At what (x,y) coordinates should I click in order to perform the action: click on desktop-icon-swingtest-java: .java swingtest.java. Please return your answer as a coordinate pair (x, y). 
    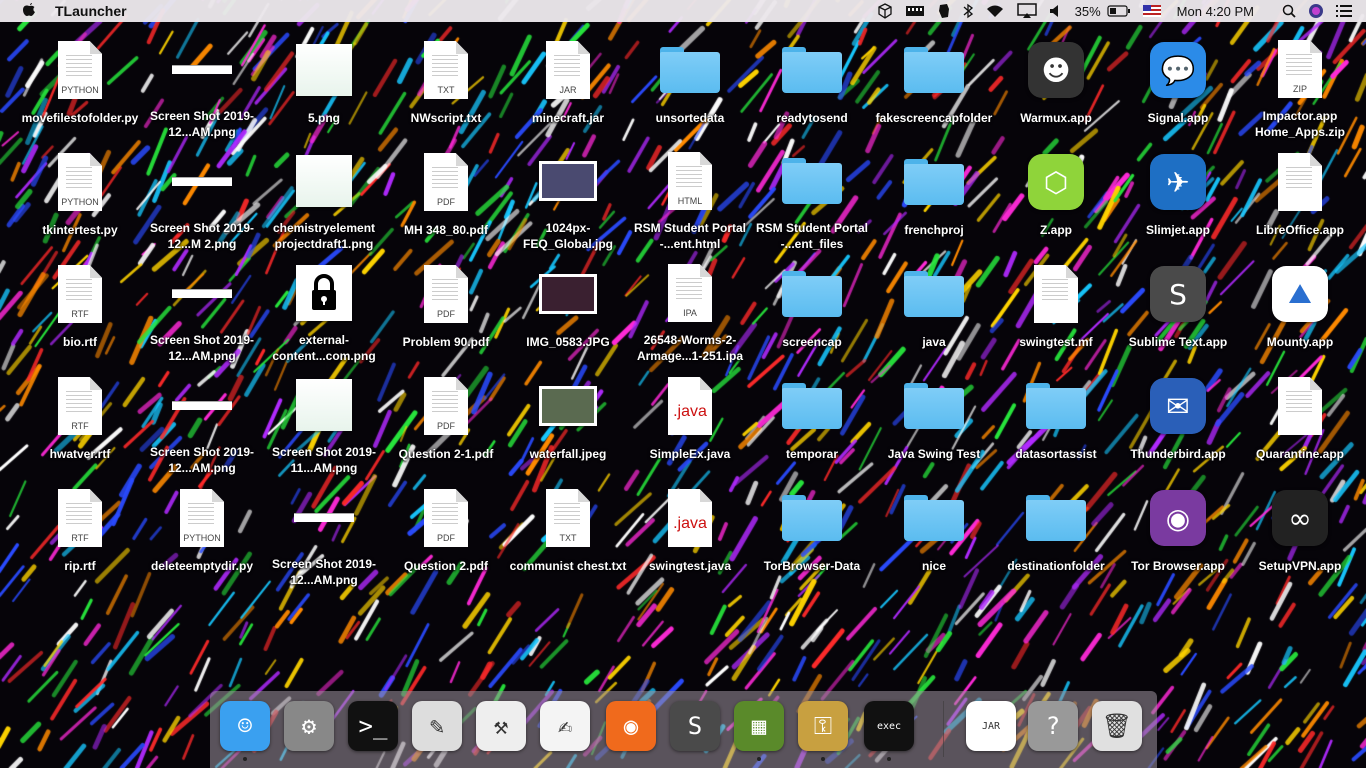
    Looking at the image, I should click on (690, 533).